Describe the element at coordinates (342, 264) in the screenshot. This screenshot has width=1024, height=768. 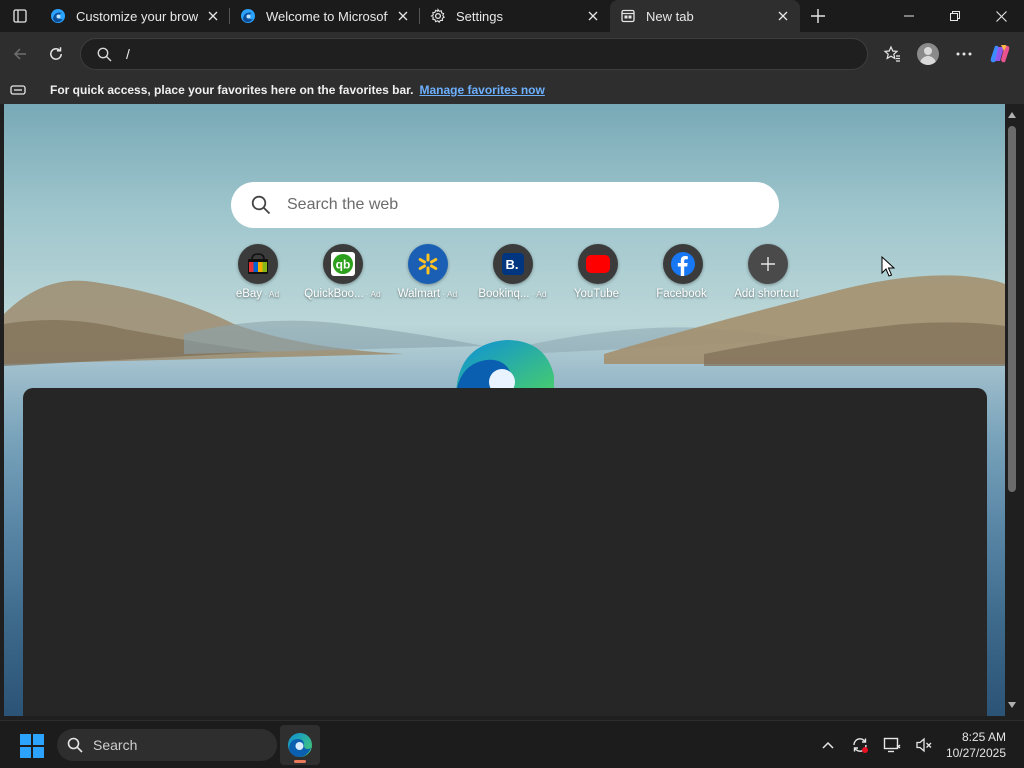
I see `quickbooks-icon: qb` at that location.